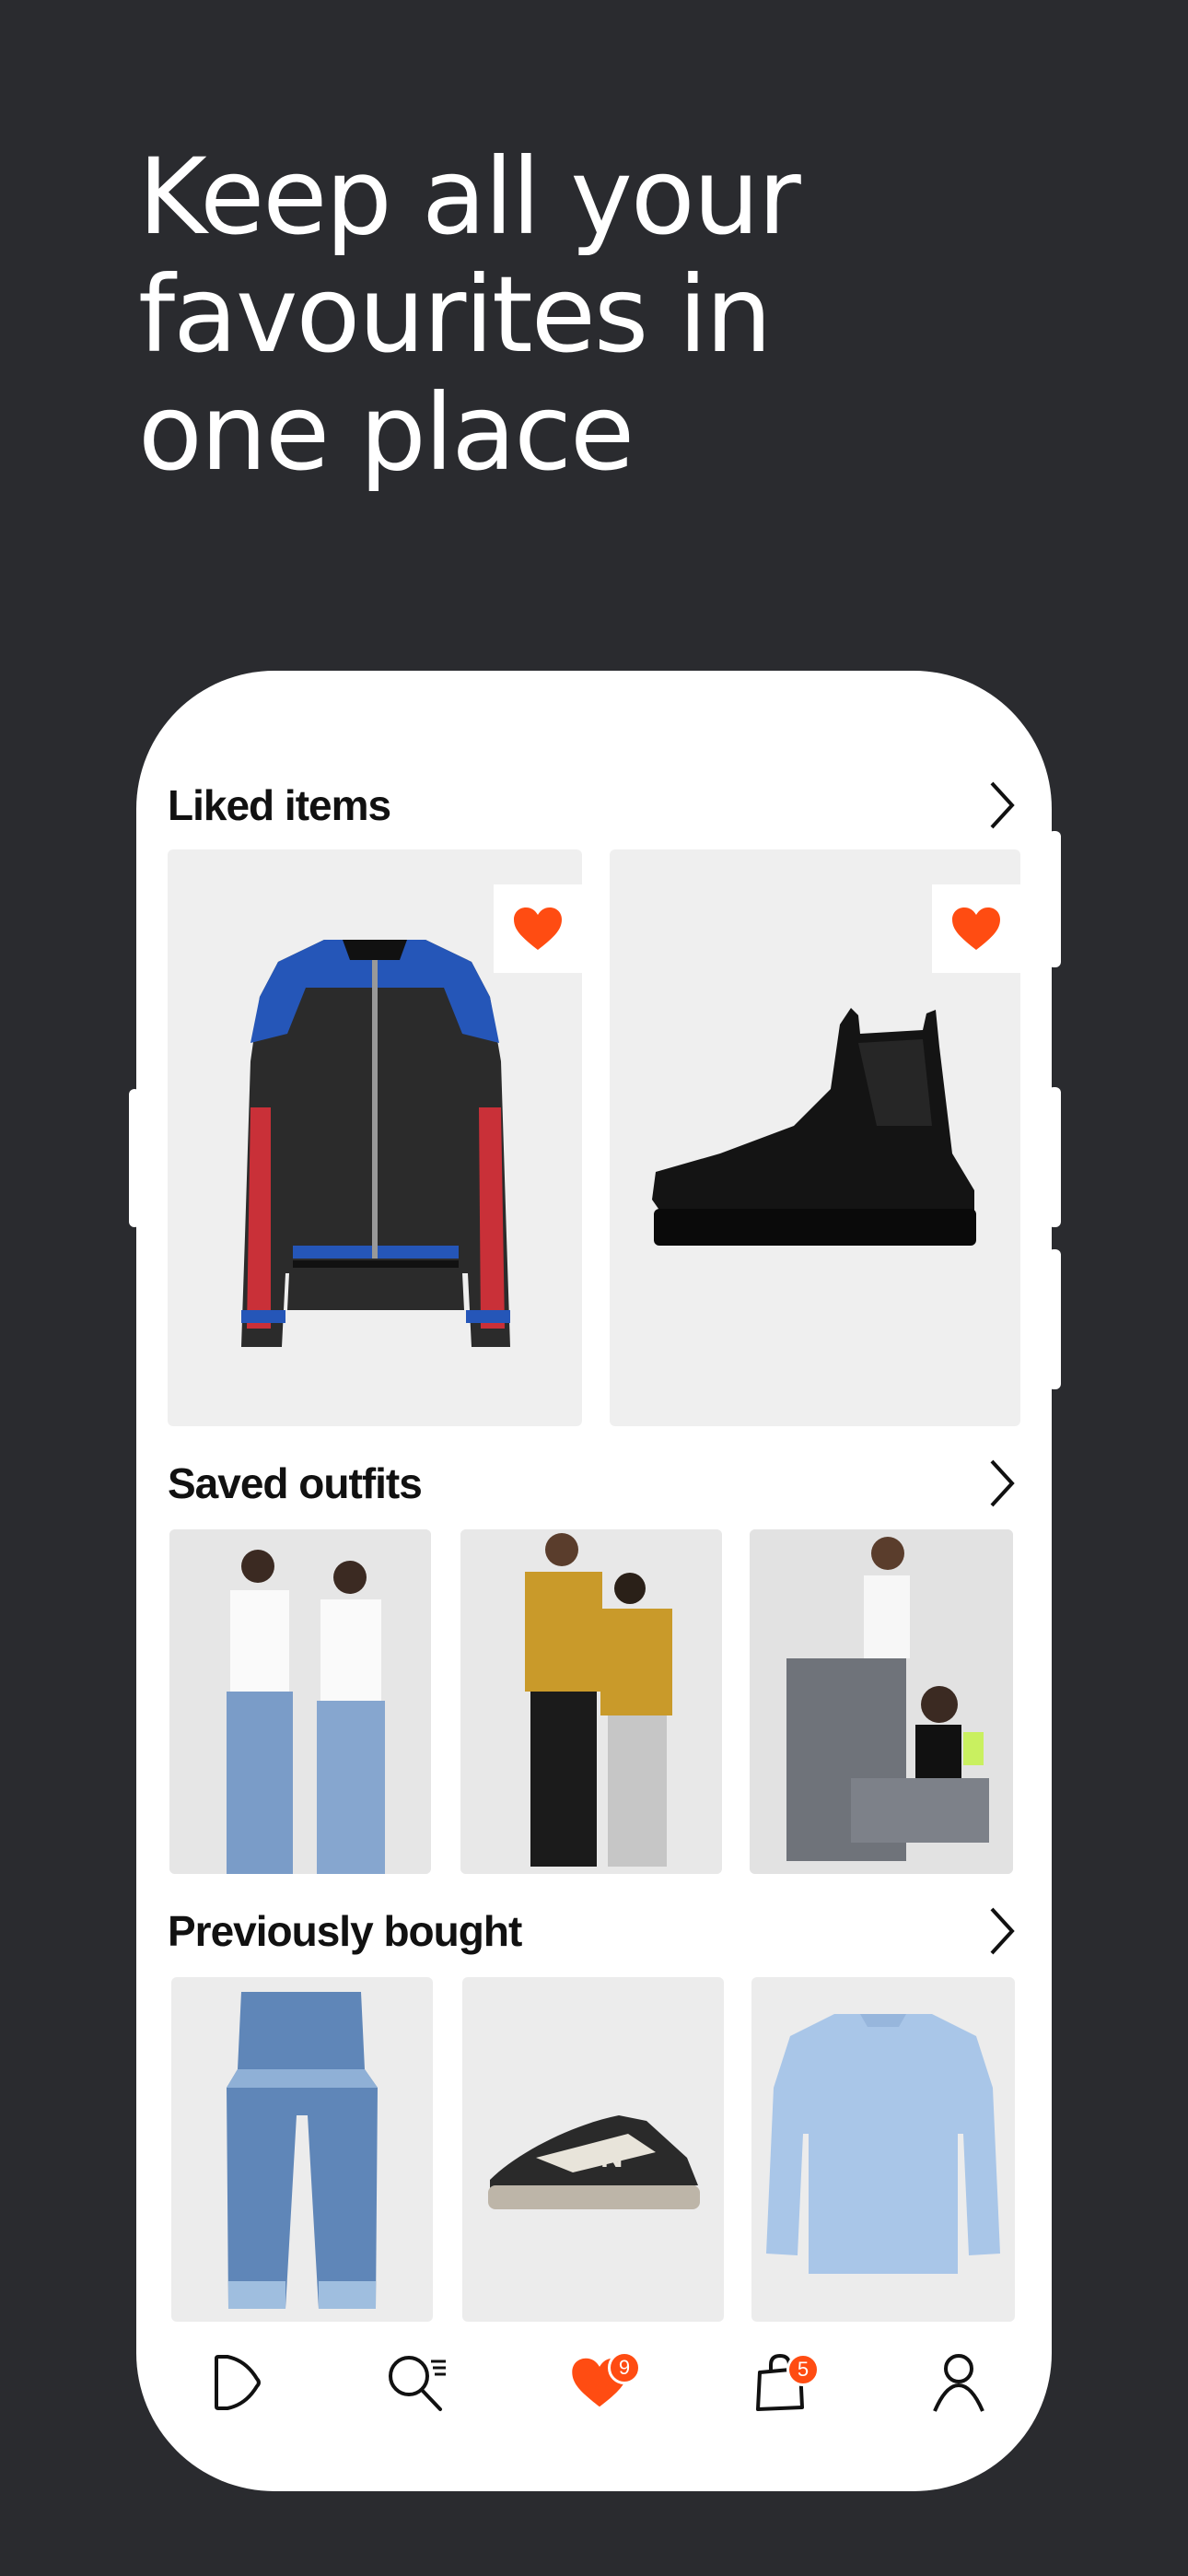  I want to click on search-icon, so click(417, 2383).